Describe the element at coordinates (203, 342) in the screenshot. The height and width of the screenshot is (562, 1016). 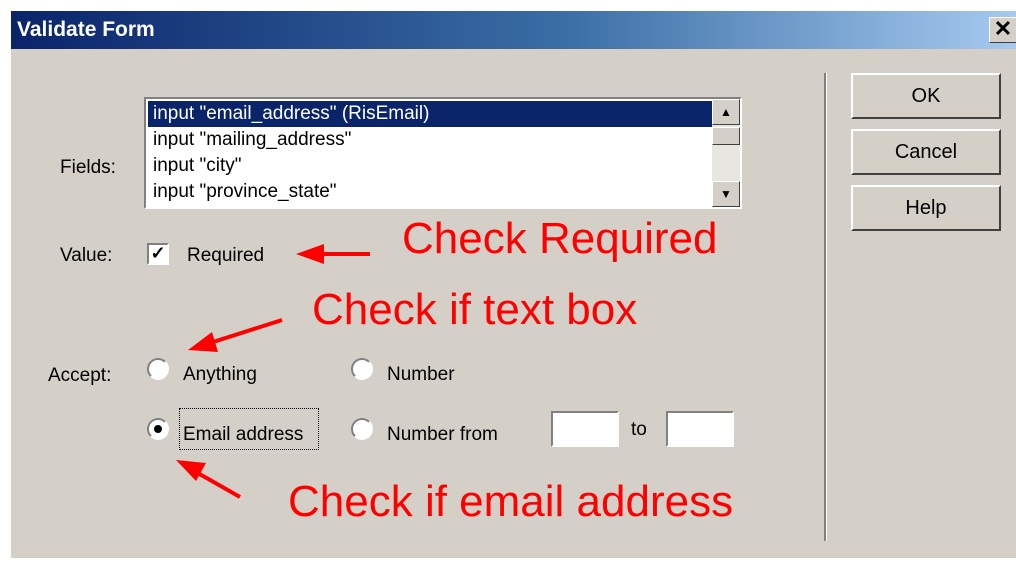
I see `arrowhead-anything` at that location.